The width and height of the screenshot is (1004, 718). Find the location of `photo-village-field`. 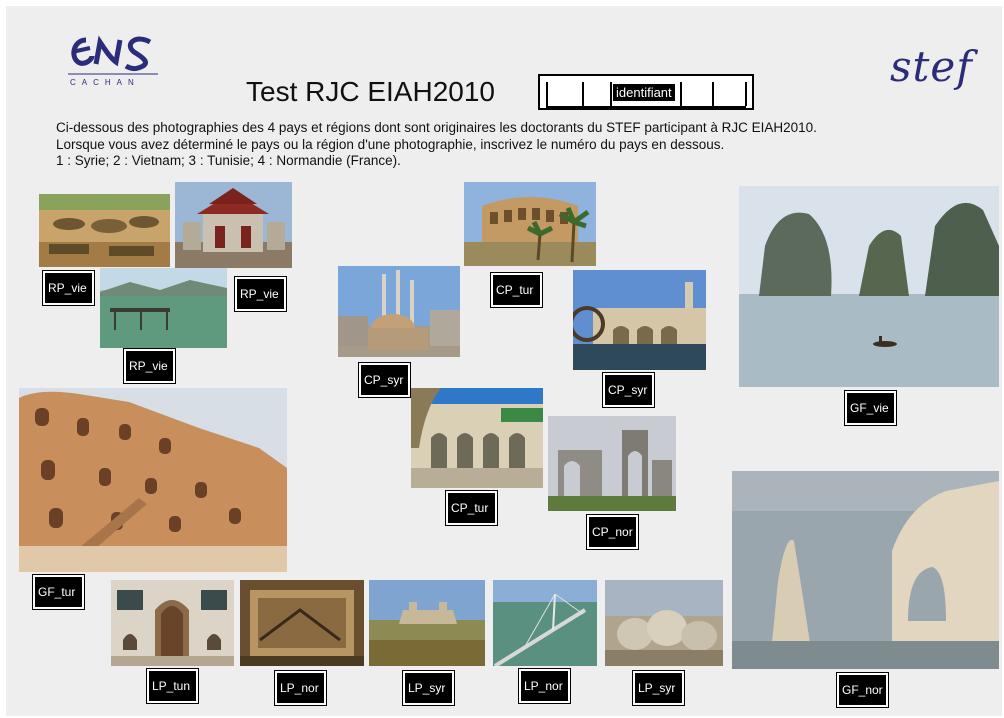

photo-village-field is located at coordinates (104, 230).